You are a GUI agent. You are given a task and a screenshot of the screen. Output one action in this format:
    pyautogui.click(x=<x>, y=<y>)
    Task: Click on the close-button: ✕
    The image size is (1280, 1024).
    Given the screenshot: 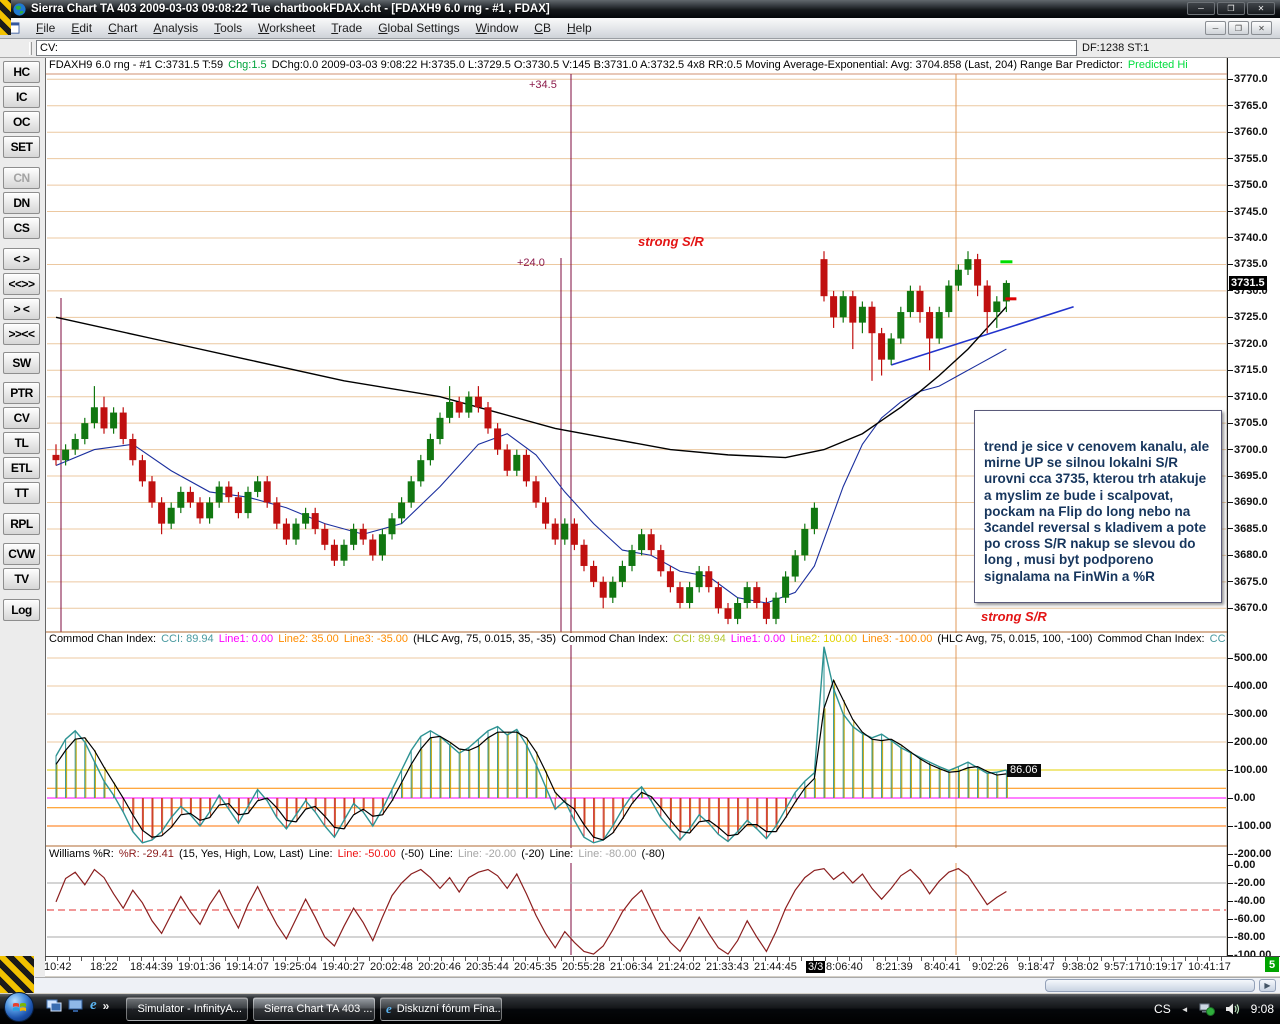 What is the action you would take?
    pyautogui.click(x=1261, y=8)
    